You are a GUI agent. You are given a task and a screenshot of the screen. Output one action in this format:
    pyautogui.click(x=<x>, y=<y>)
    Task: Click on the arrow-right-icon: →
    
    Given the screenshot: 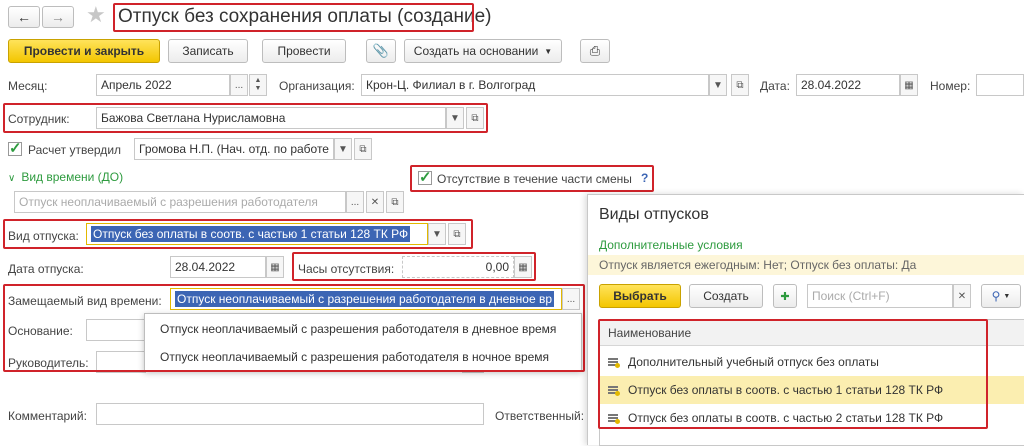 What is the action you would take?
    pyautogui.click(x=58, y=17)
    